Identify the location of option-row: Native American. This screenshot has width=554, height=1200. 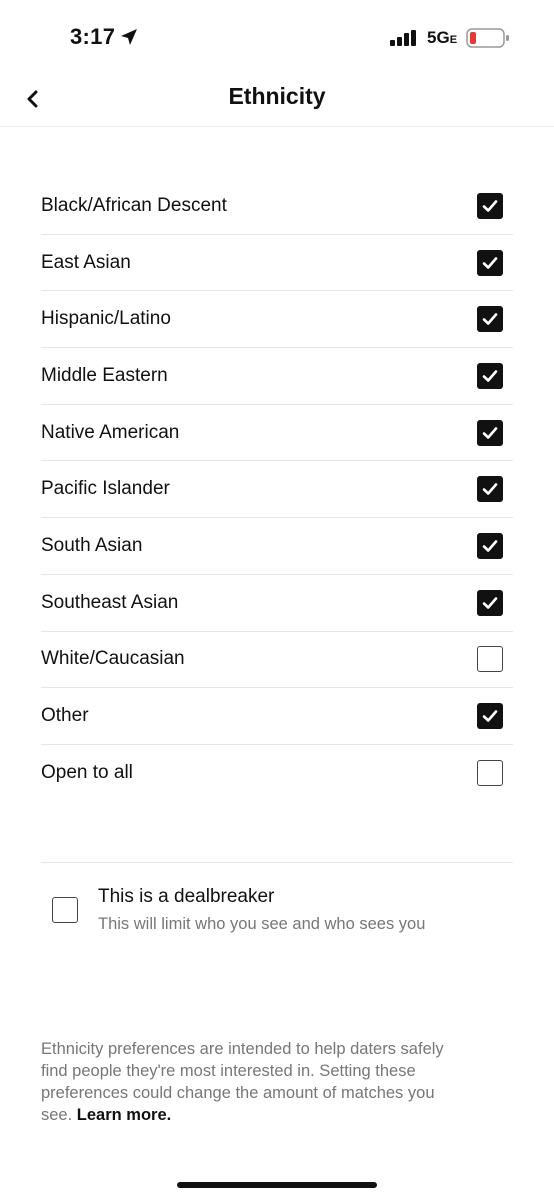
(277, 433).